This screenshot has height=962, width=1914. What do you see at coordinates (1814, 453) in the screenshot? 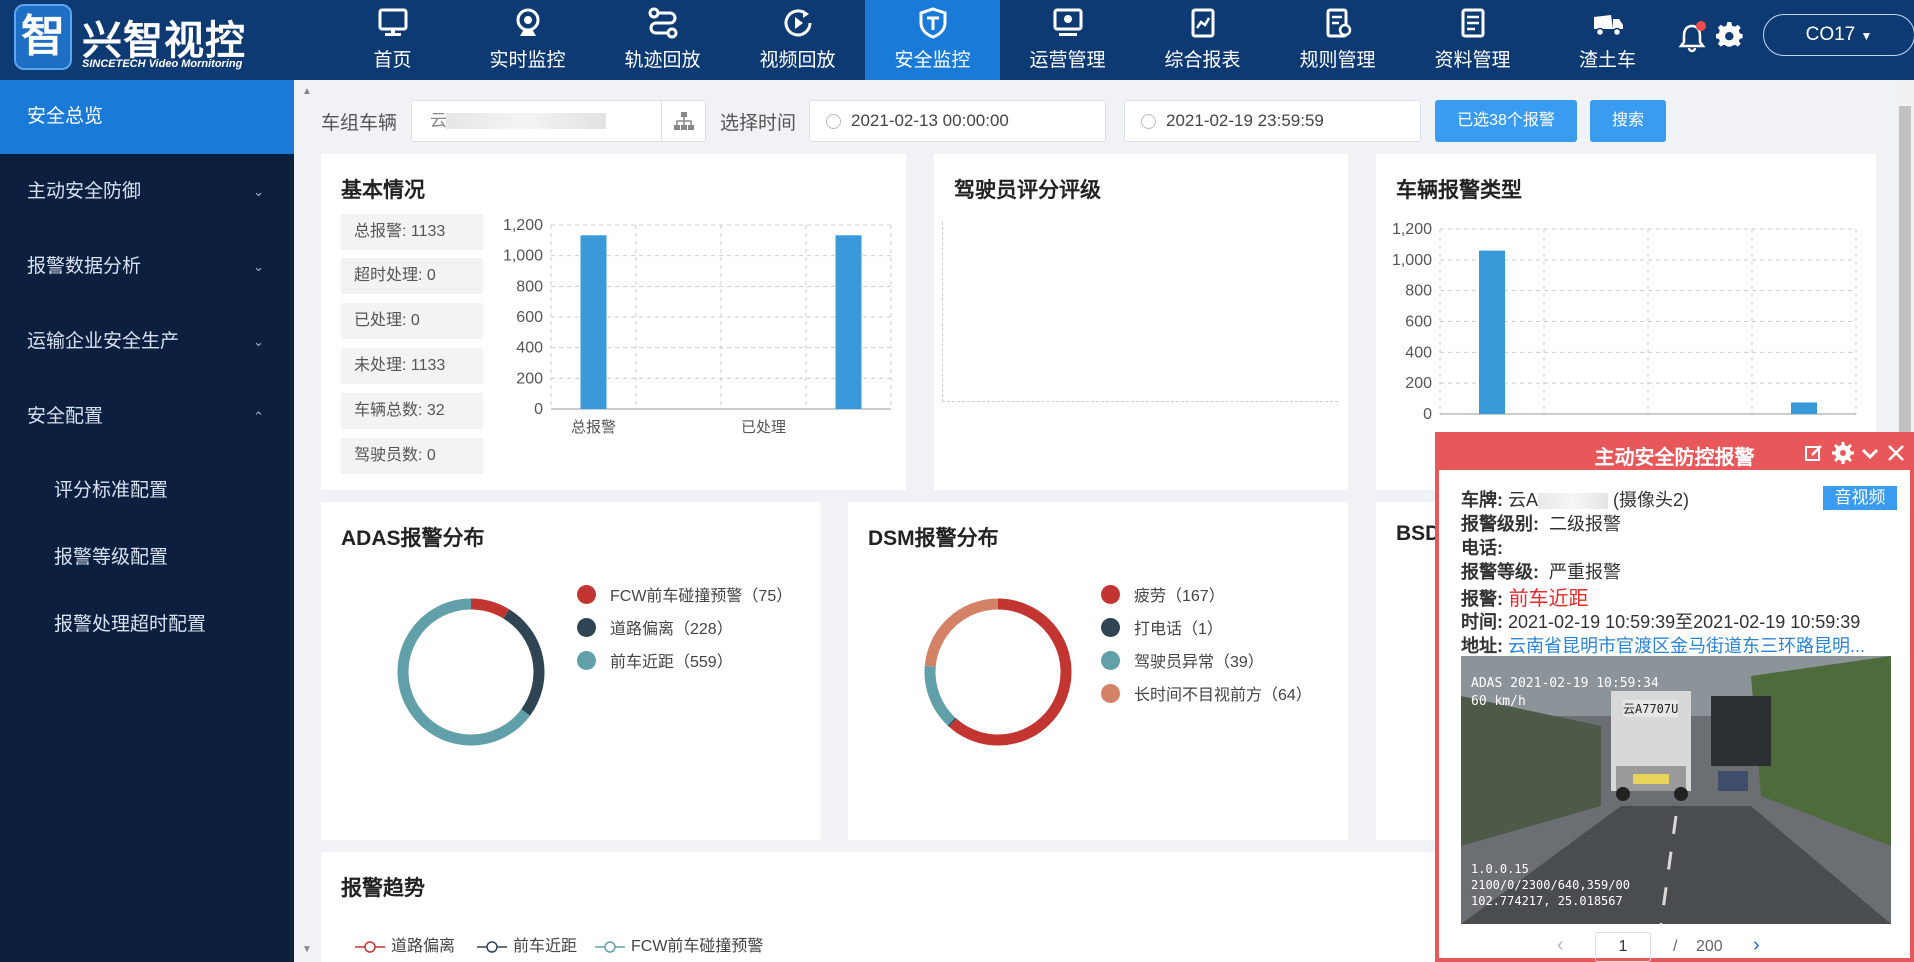
I see `edit-icon` at bounding box center [1814, 453].